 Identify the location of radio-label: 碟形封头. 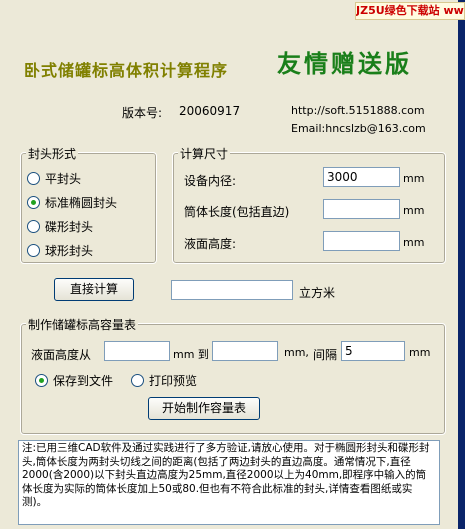
(69, 227).